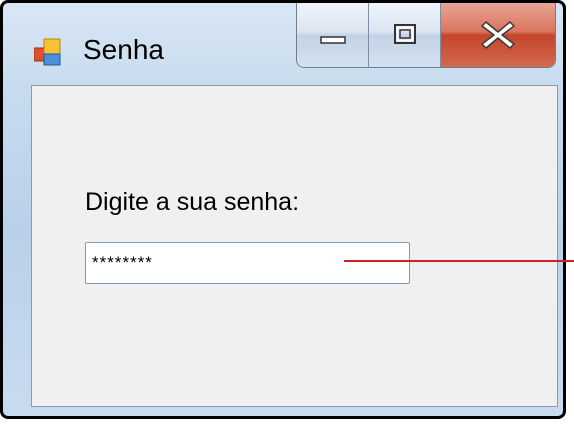 The image size is (574, 425). Describe the element at coordinates (333, 35) in the screenshot. I see `minimize-button` at that location.